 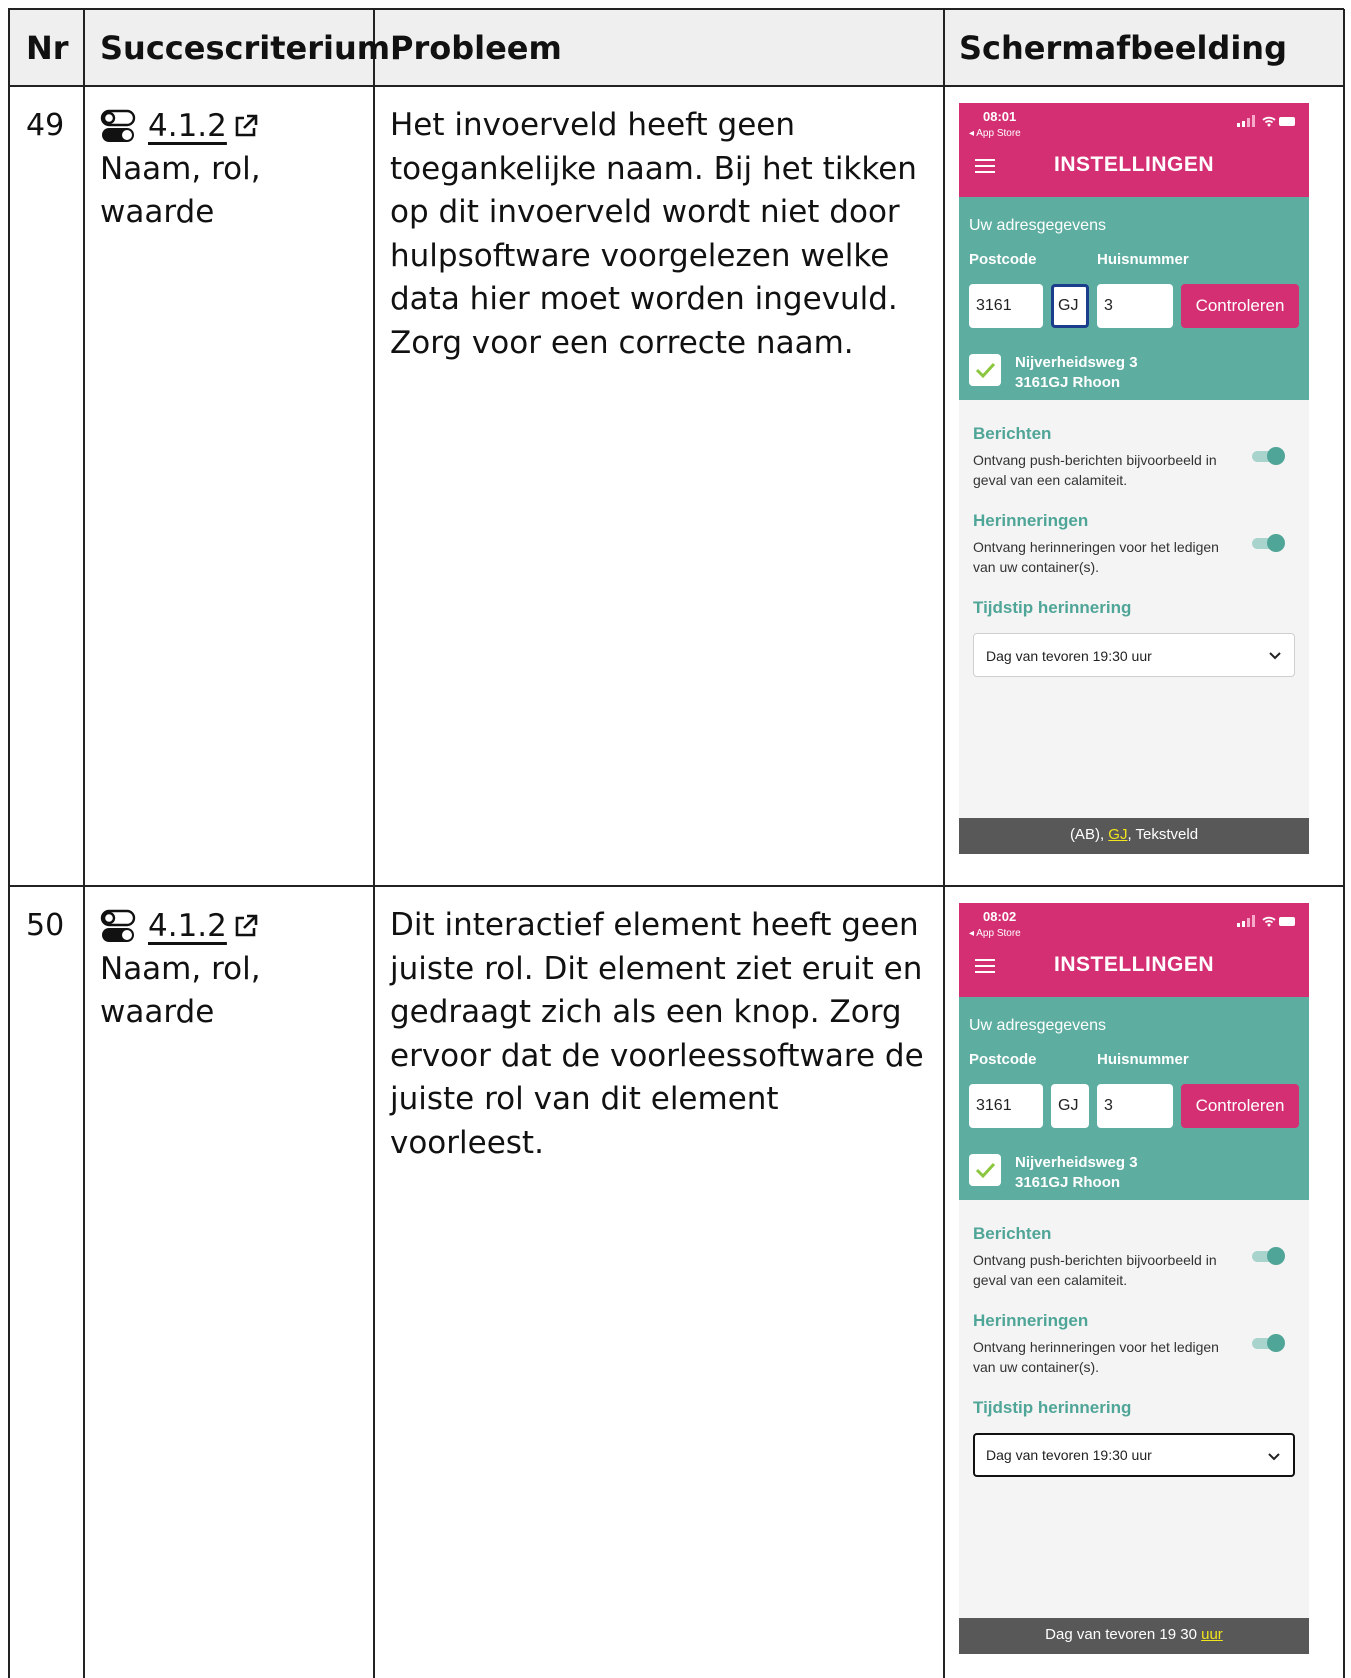 What do you see at coordinates (1123, 48) in the screenshot?
I see `header-screenshot: Schermafbeelding` at bounding box center [1123, 48].